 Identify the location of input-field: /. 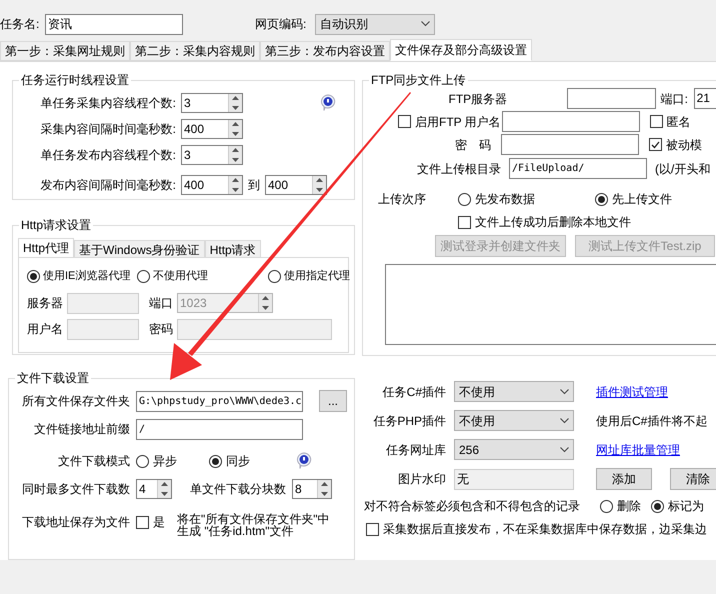
(219, 429).